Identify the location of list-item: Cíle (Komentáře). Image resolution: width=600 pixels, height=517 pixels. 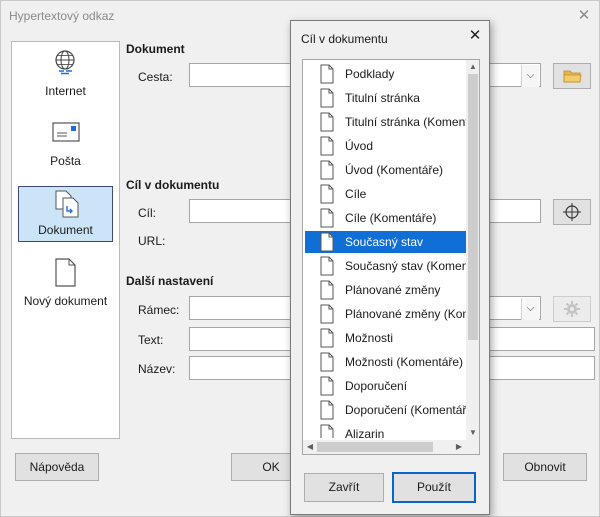
(384, 218).